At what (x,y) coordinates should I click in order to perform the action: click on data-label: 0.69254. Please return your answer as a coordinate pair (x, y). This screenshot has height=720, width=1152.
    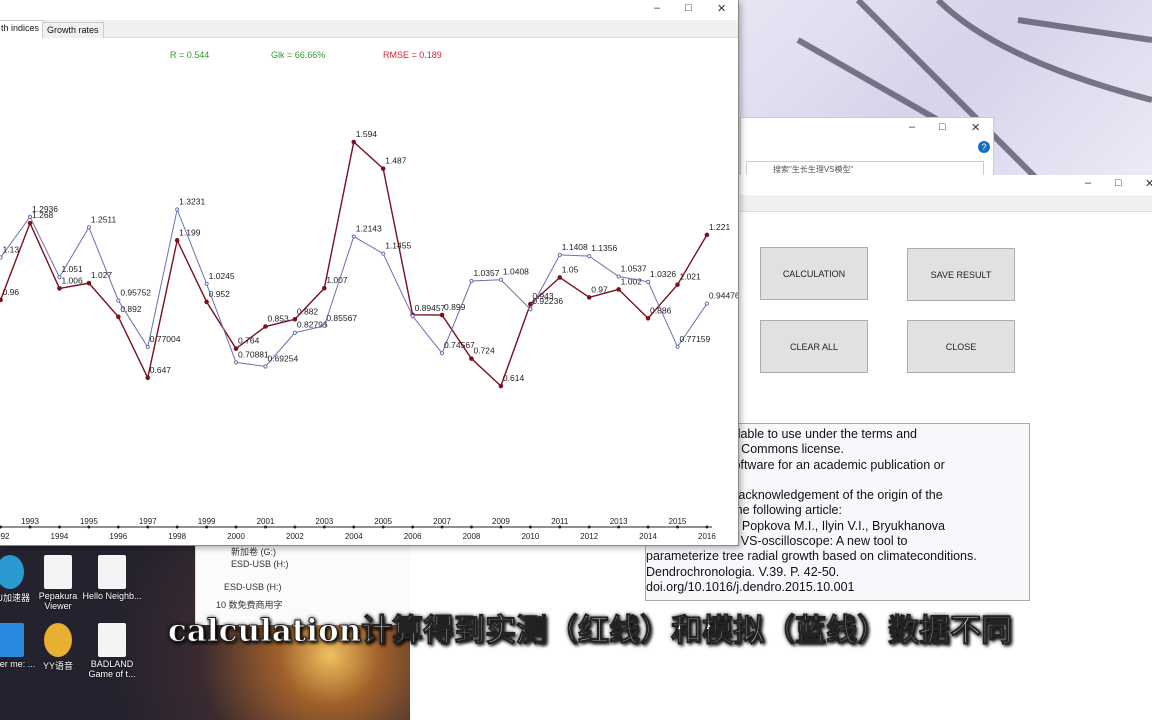
    Looking at the image, I should click on (282, 358).